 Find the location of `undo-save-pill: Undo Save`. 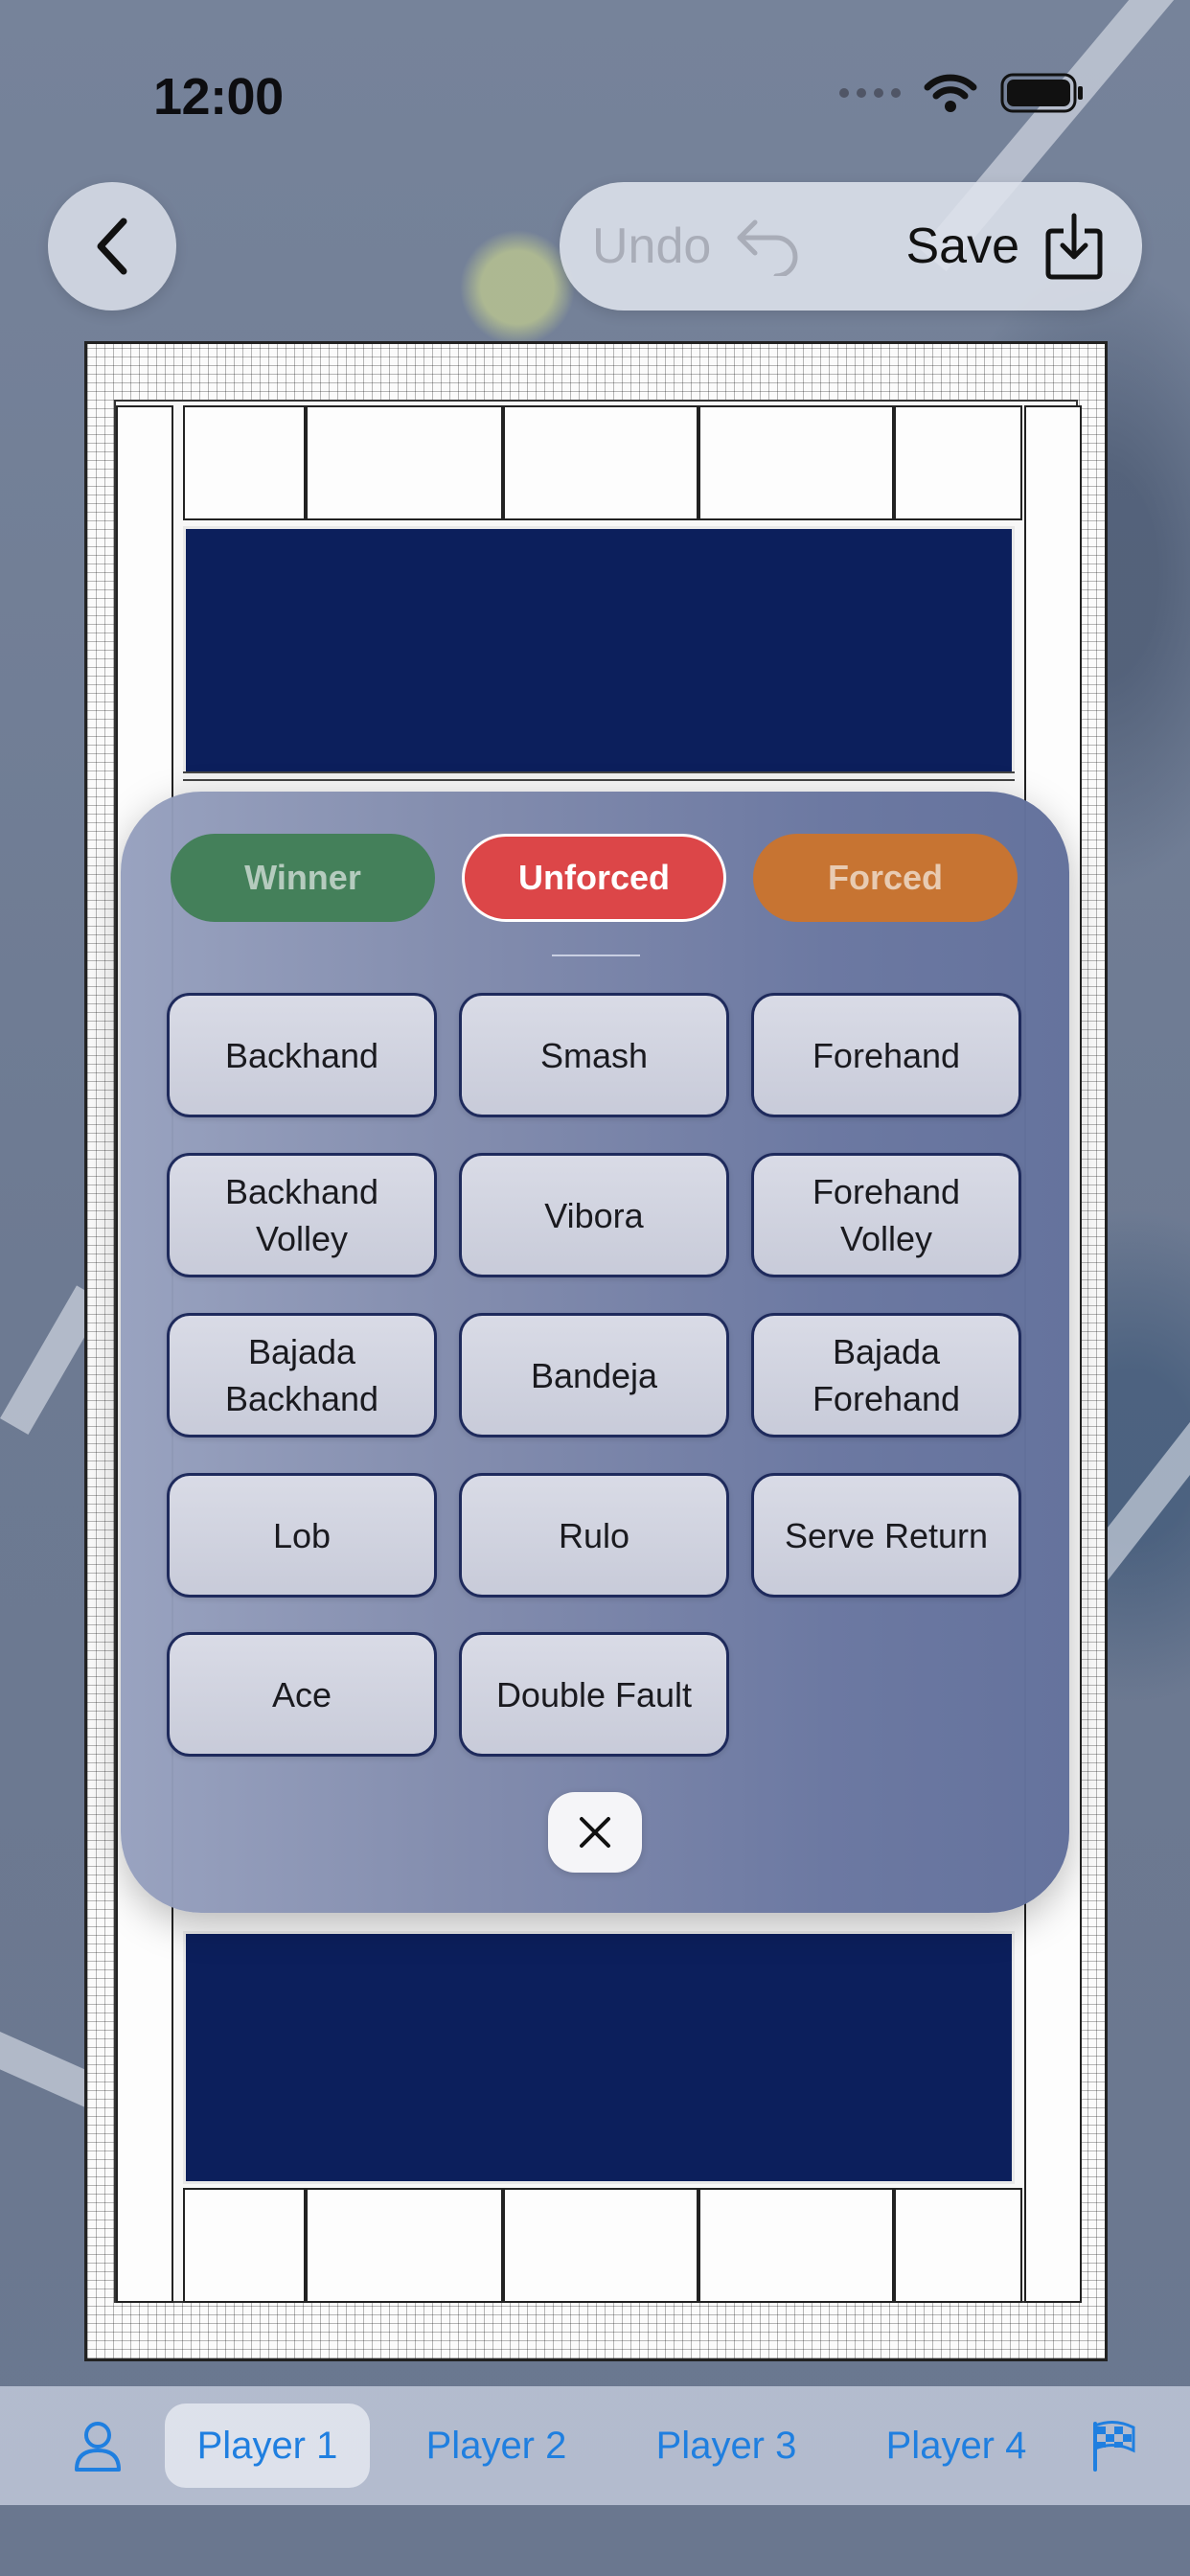

undo-save-pill: Undo Save is located at coordinates (851, 246).